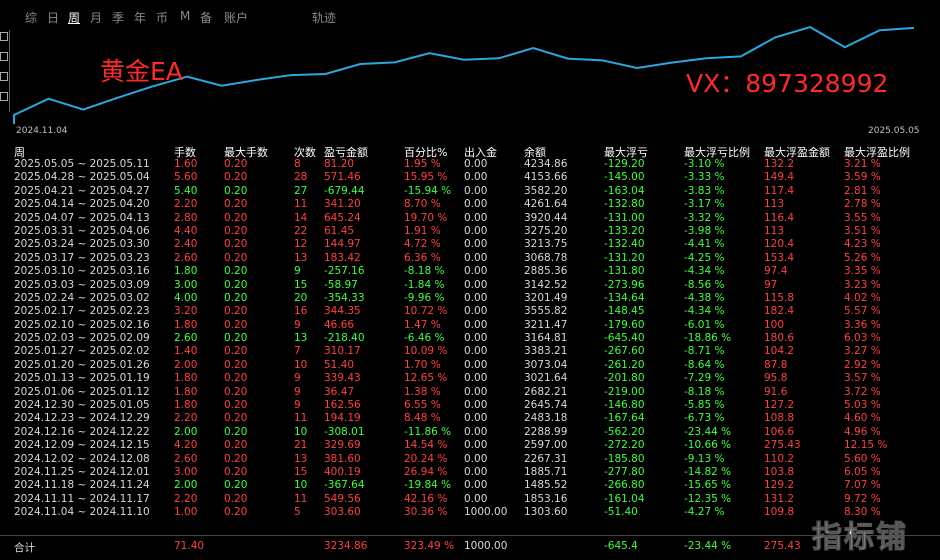 This screenshot has width=940, height=560. What do you see at coordinates (486, 512) in the screenshot?
I see `table-cell: 1000.00` at bounding box center [486, 512].